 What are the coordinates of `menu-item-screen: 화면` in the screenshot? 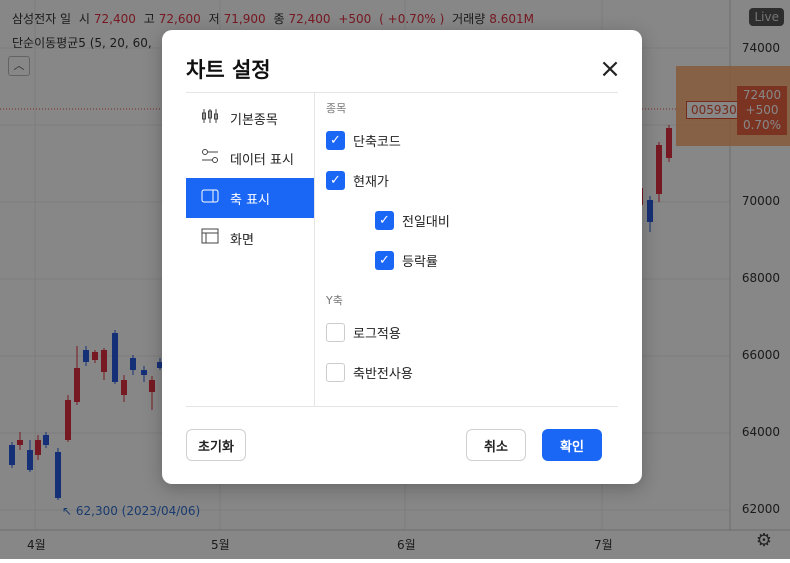 It's located at (250, 238).